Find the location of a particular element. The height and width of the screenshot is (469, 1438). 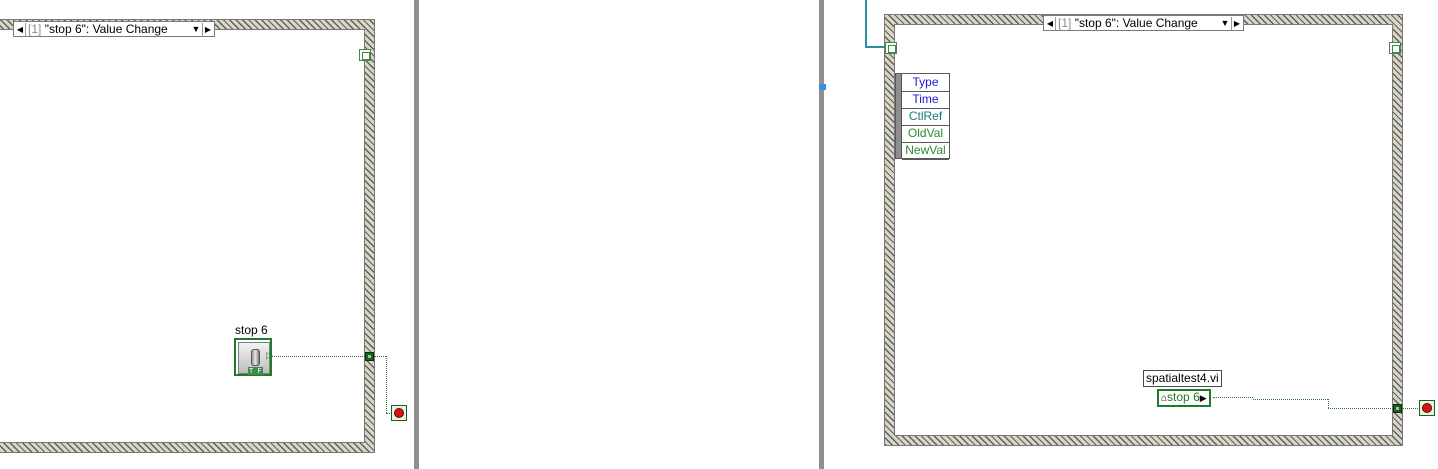

vi-name-text: spatialtest4.vi is located at coordinates (1182, 378).